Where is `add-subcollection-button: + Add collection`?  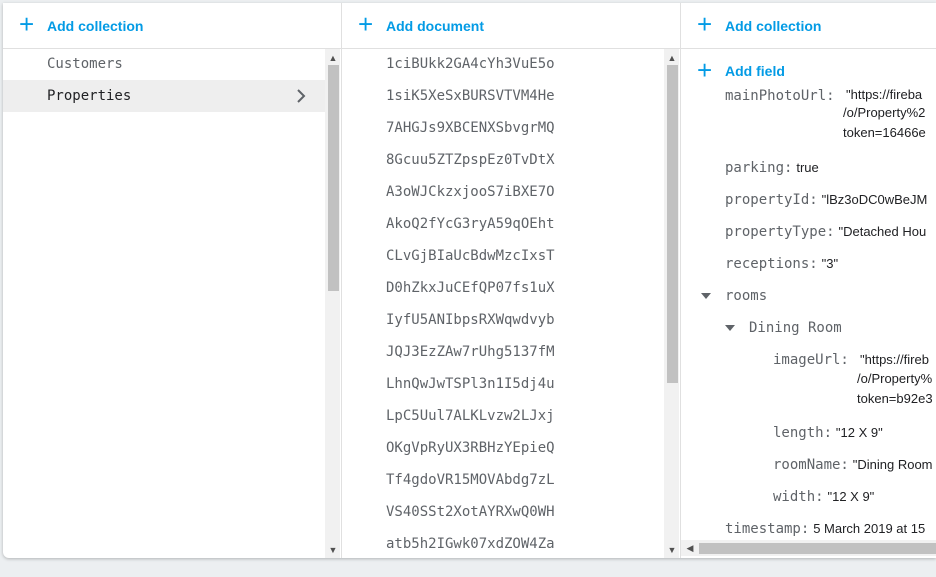
add-subcollection-button: + Add collection is located at coordinates (808, 26).